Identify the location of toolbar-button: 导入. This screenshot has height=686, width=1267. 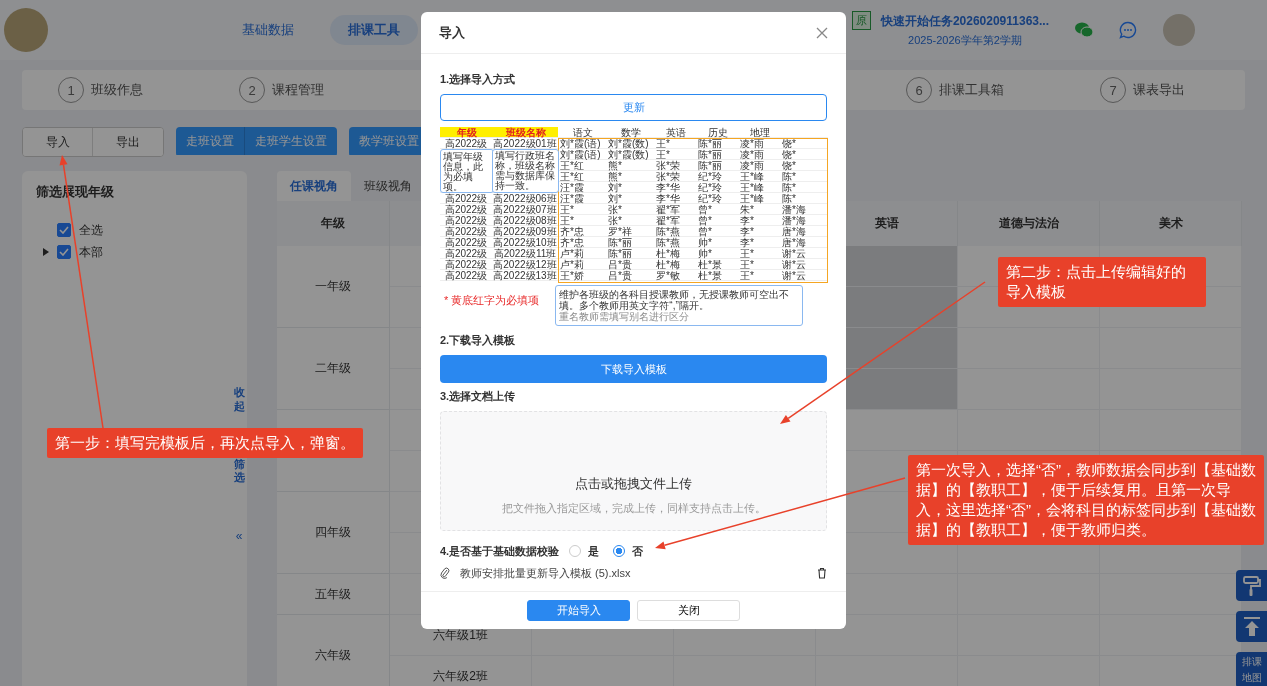
(58, 142).